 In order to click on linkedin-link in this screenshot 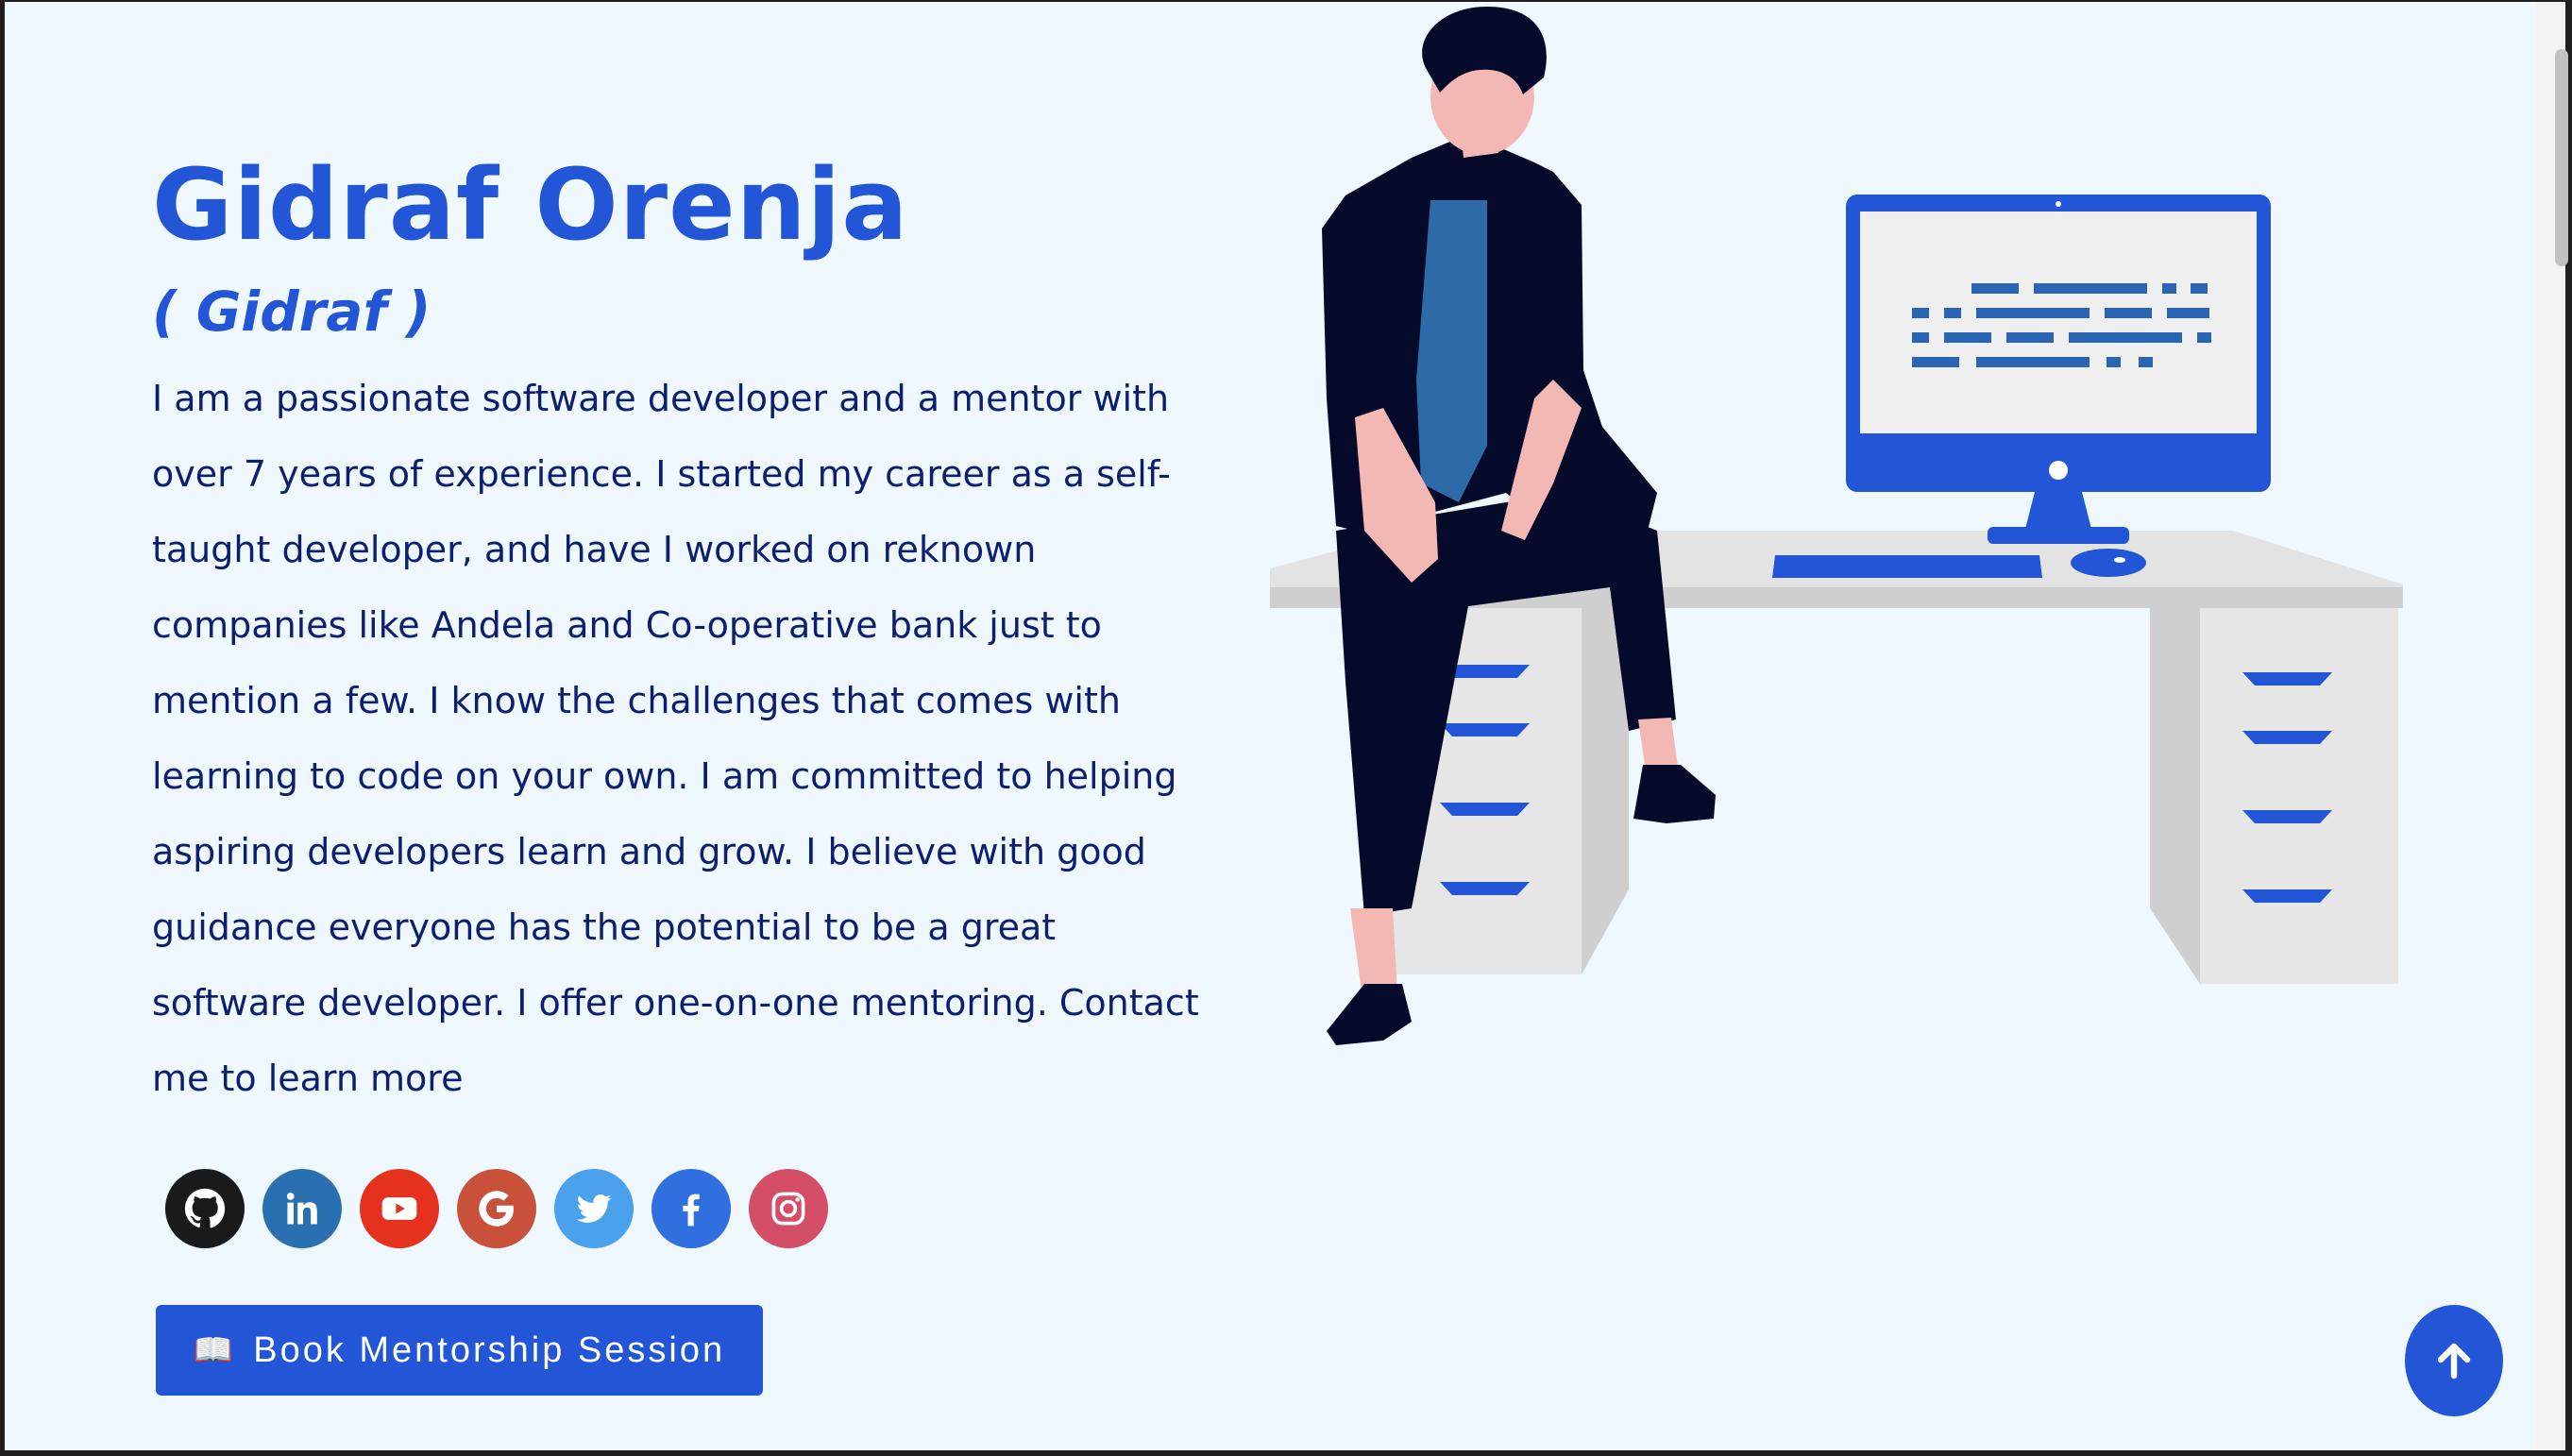, I will do `click(302, 1208)`.